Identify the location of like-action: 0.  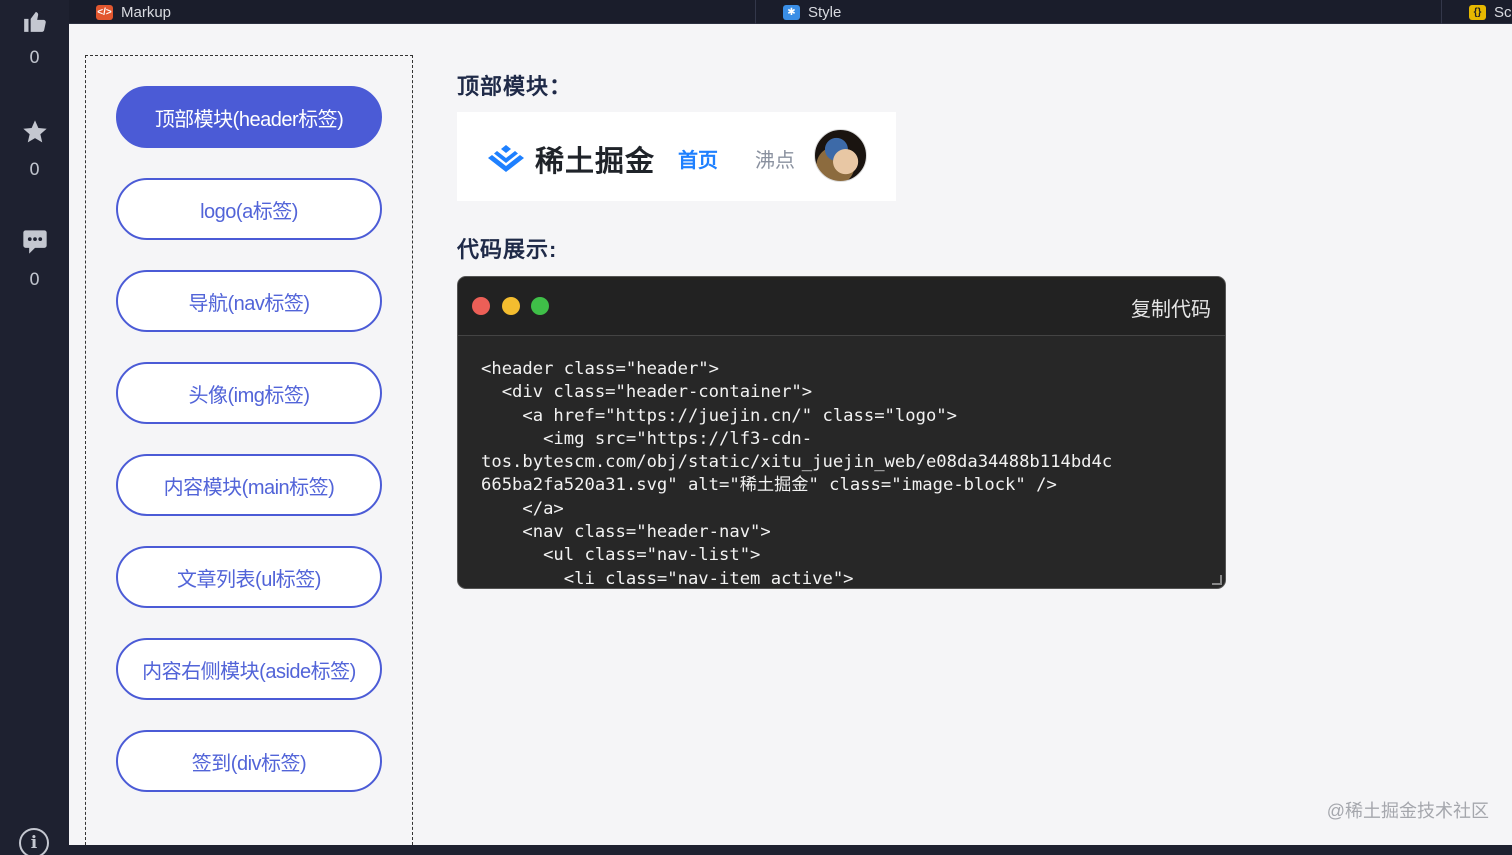
(34, 38).